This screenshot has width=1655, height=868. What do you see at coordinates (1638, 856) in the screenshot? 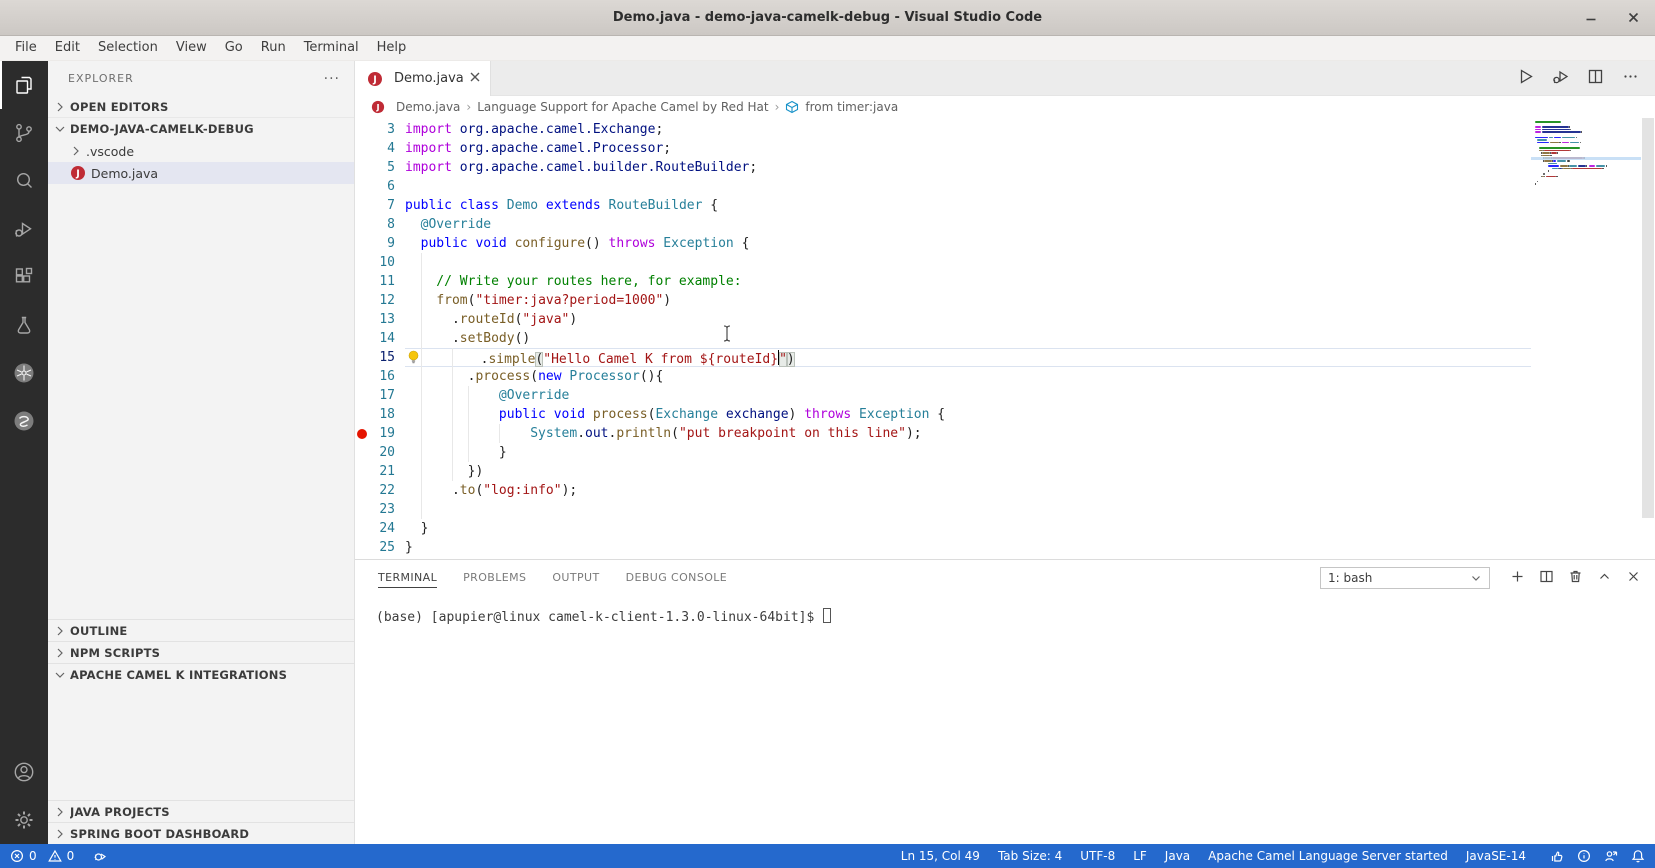
I see `notifications-bell-icon` at bounding box center [1638, 856].